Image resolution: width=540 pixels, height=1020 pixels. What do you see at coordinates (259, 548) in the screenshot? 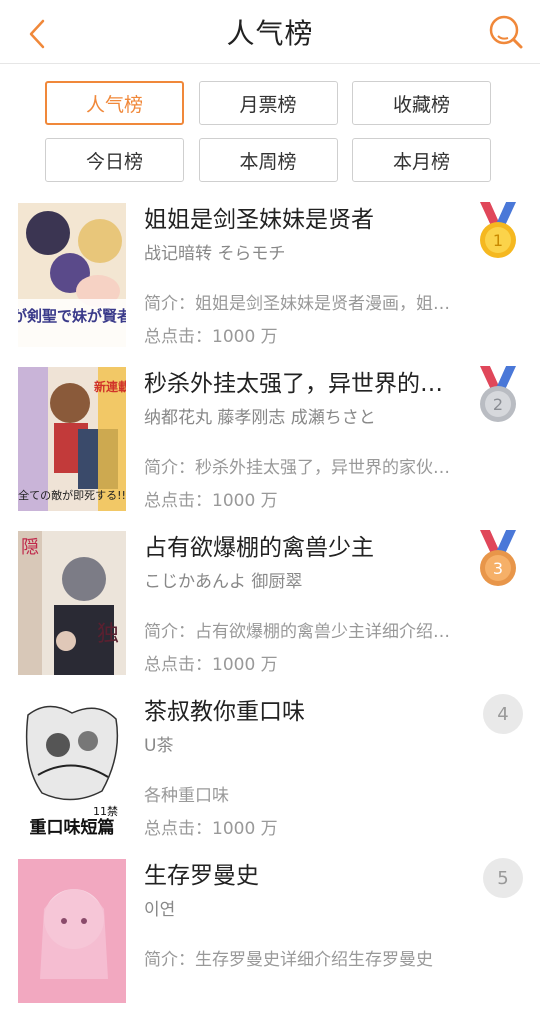
I see `comic-title: 占有欲爆棚的禽兽少主` at bounding box center [259, 548].